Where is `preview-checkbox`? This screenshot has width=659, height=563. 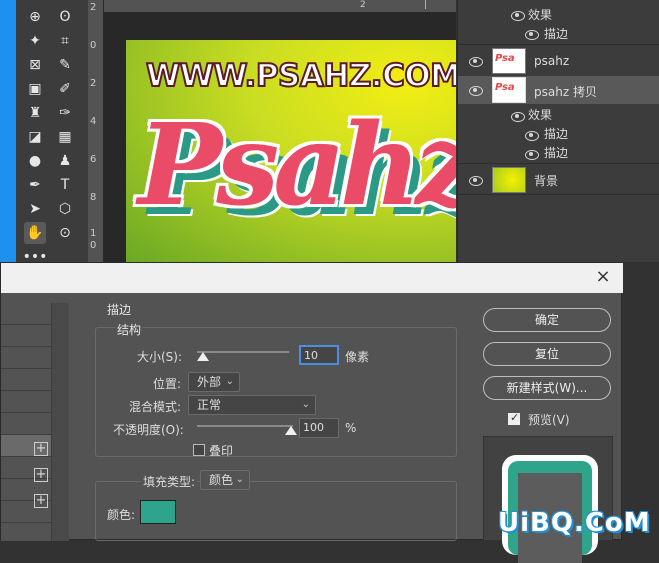
preview-checkbox is located at coordinates (514, 418).